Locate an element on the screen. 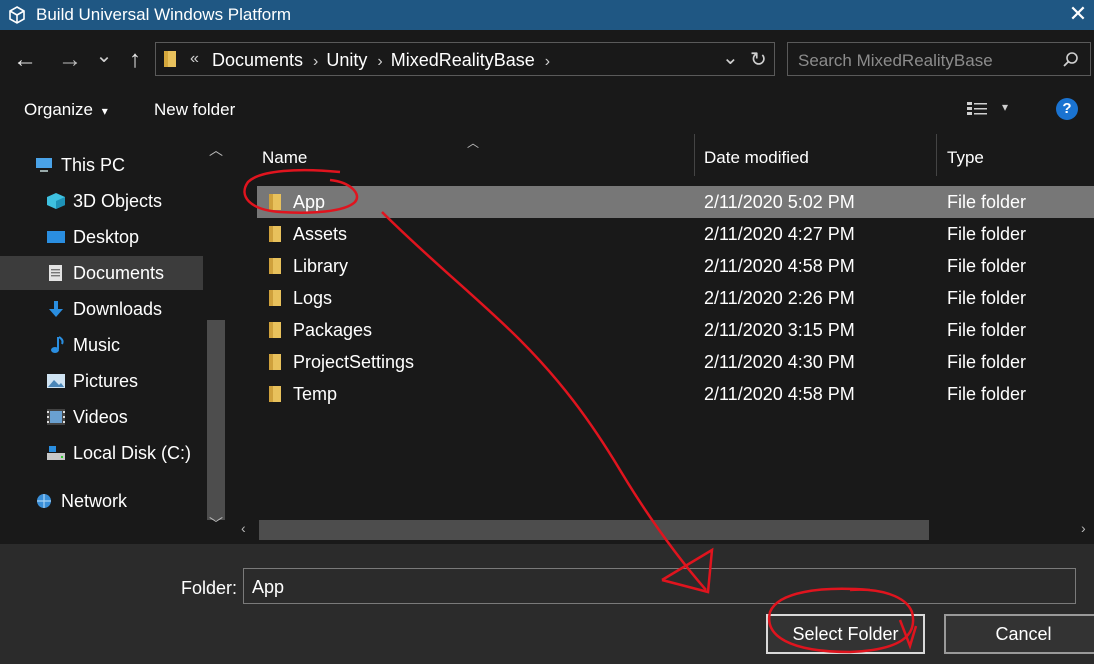 The image size is (1094, 664). file-name: Packages is located at coordinates (333, 330).